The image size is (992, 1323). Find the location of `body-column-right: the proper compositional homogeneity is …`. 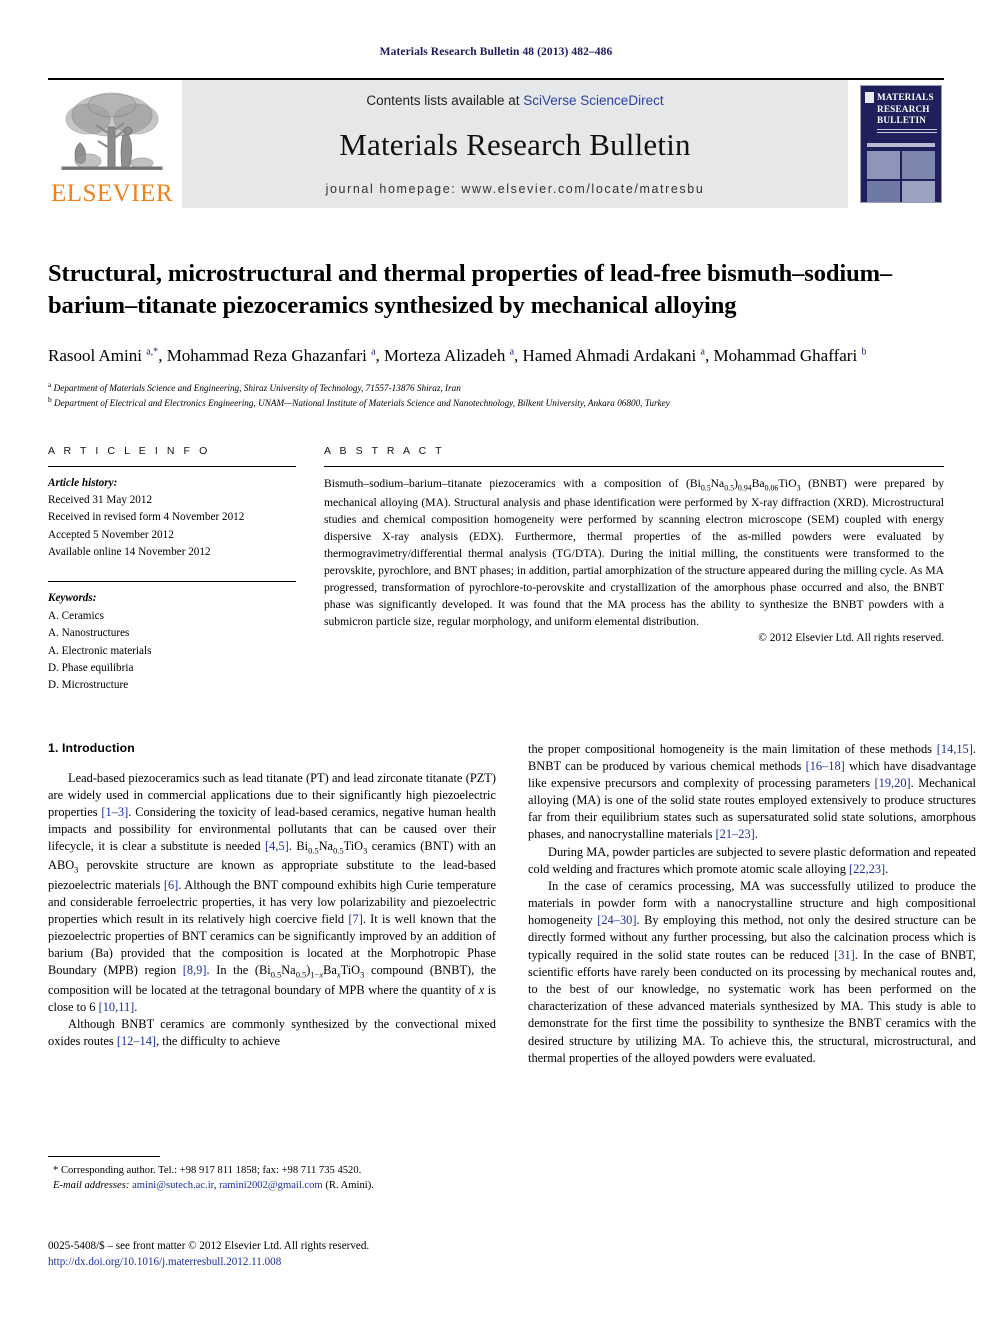

body-column-right: the proper compositional homogeneity is … is located at coordinates (752, 904).